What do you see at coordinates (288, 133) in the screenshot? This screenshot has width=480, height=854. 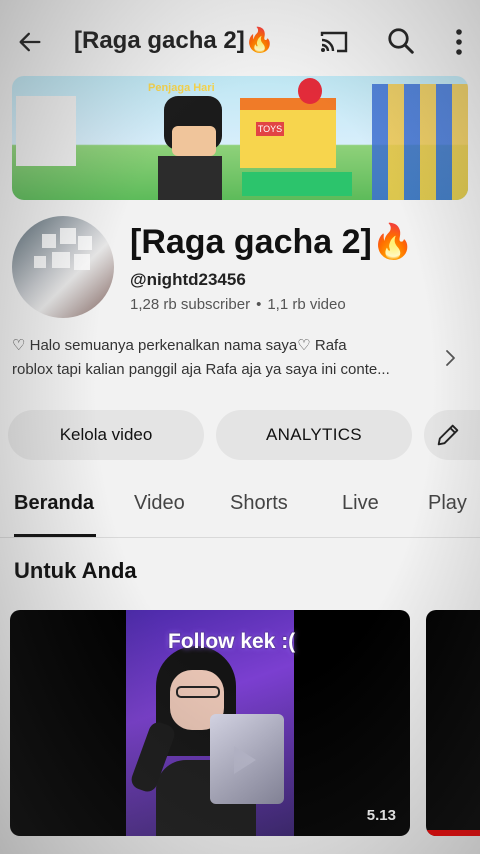 I see `banner-shop-graphic` at bounding box center [288, 133].